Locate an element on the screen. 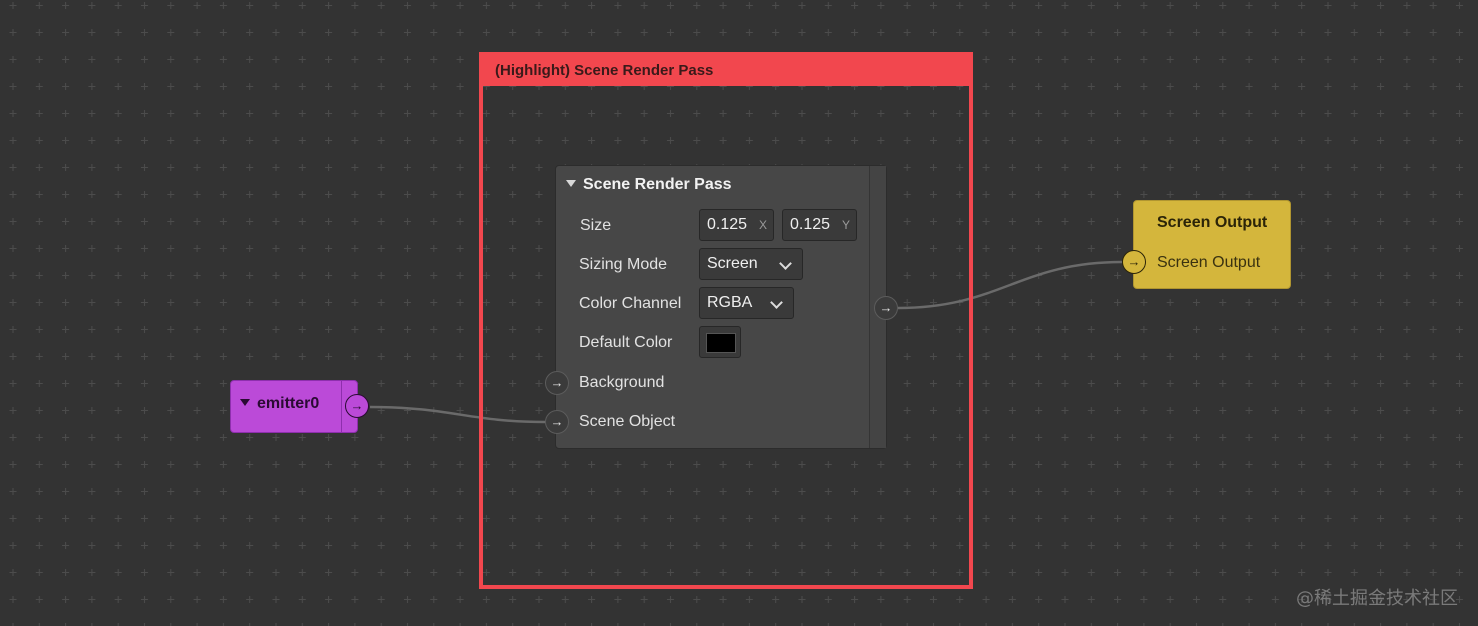  color-channel-value: RGBA is located at coordinates (730, 302).